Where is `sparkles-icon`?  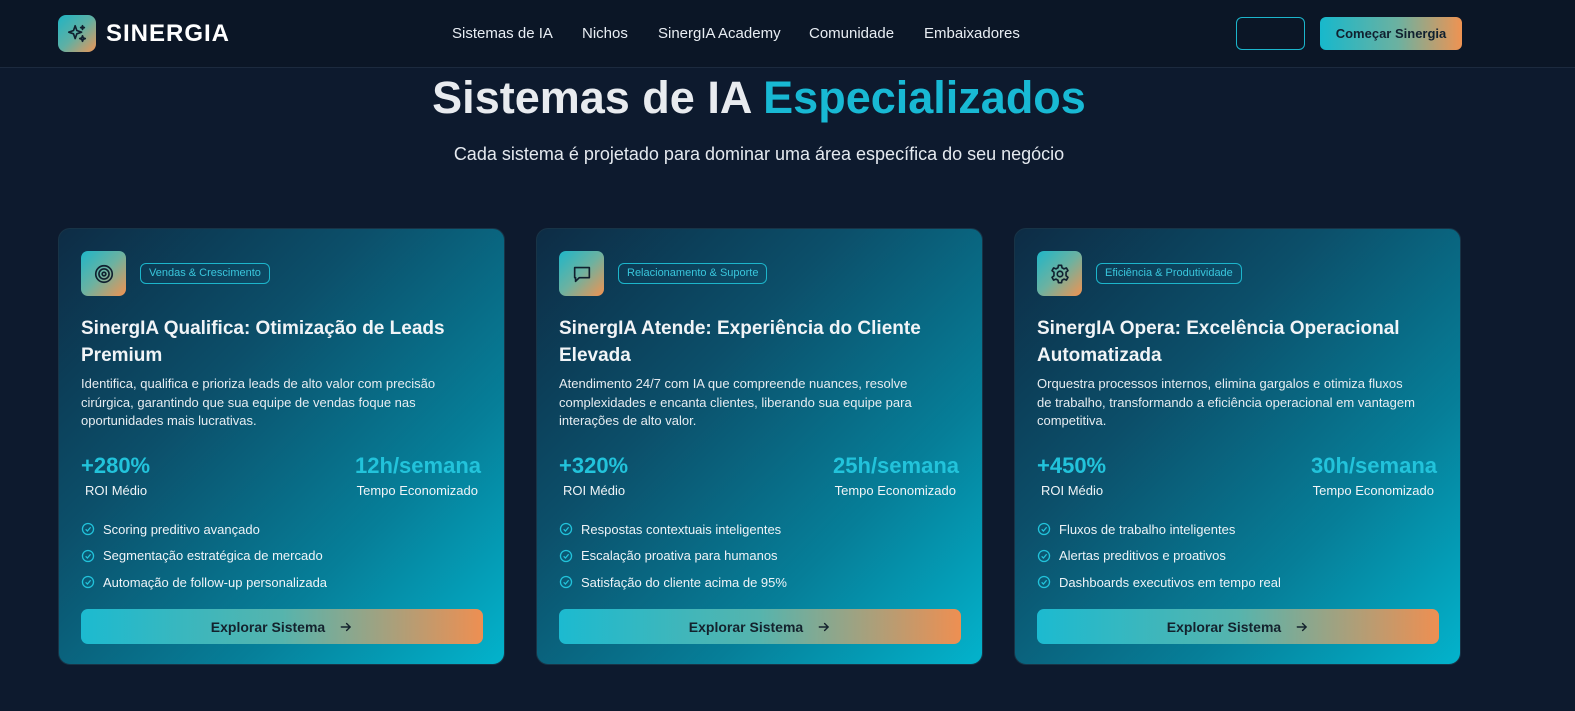
sparkles-icon is located at coordinates (77, 33).